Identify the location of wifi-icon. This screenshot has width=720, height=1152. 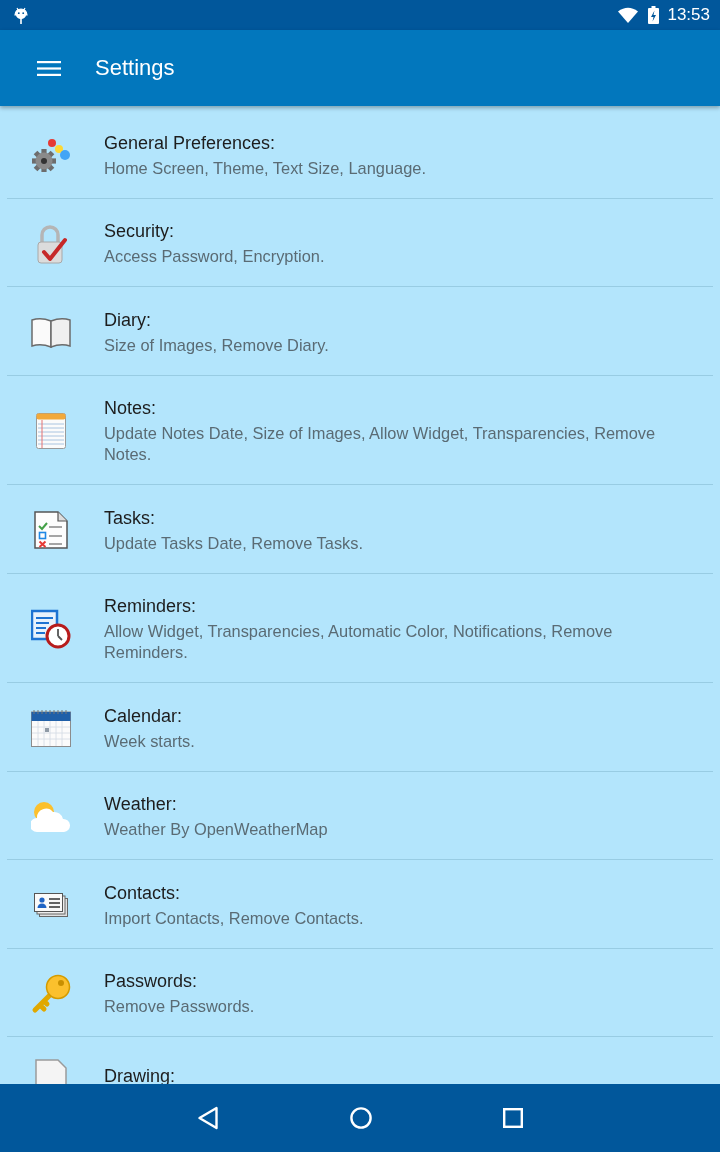
(628, 15).